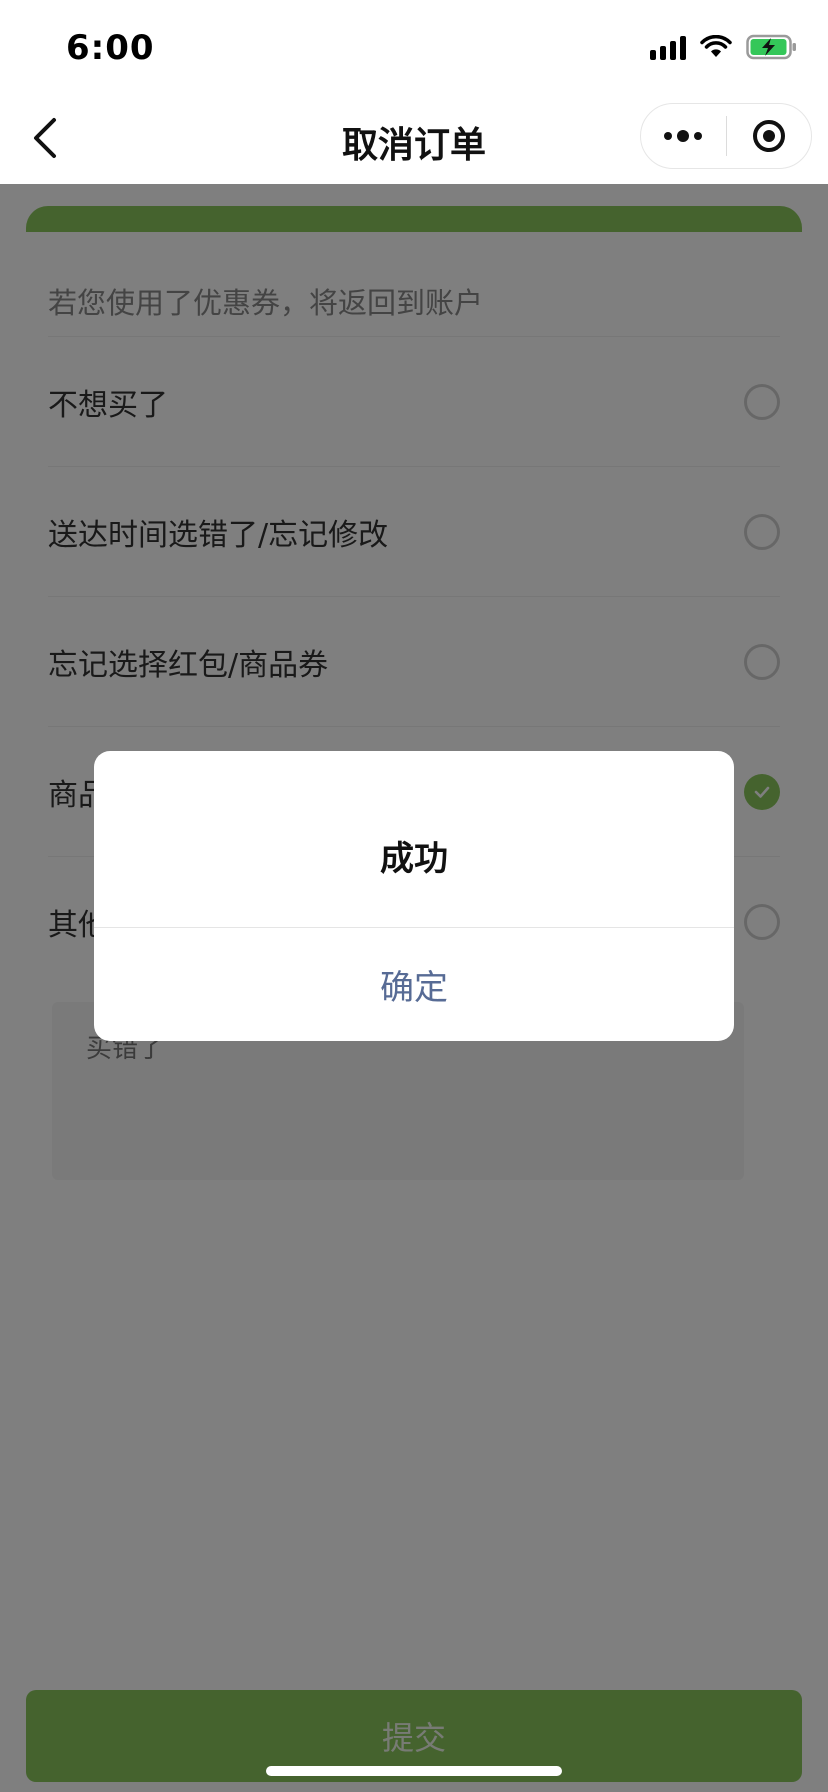 Image resolution: width=828 pixels, height=1792 pixels. I want to click on confirm-button: 确定, so click(414, 984).